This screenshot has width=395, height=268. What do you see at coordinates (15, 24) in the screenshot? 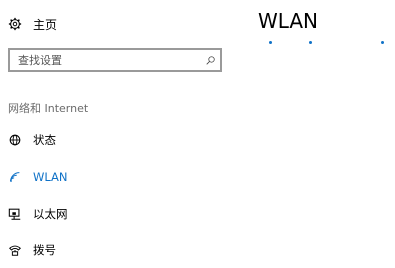
I see `gear-icon` at bounding box center [15, 24].